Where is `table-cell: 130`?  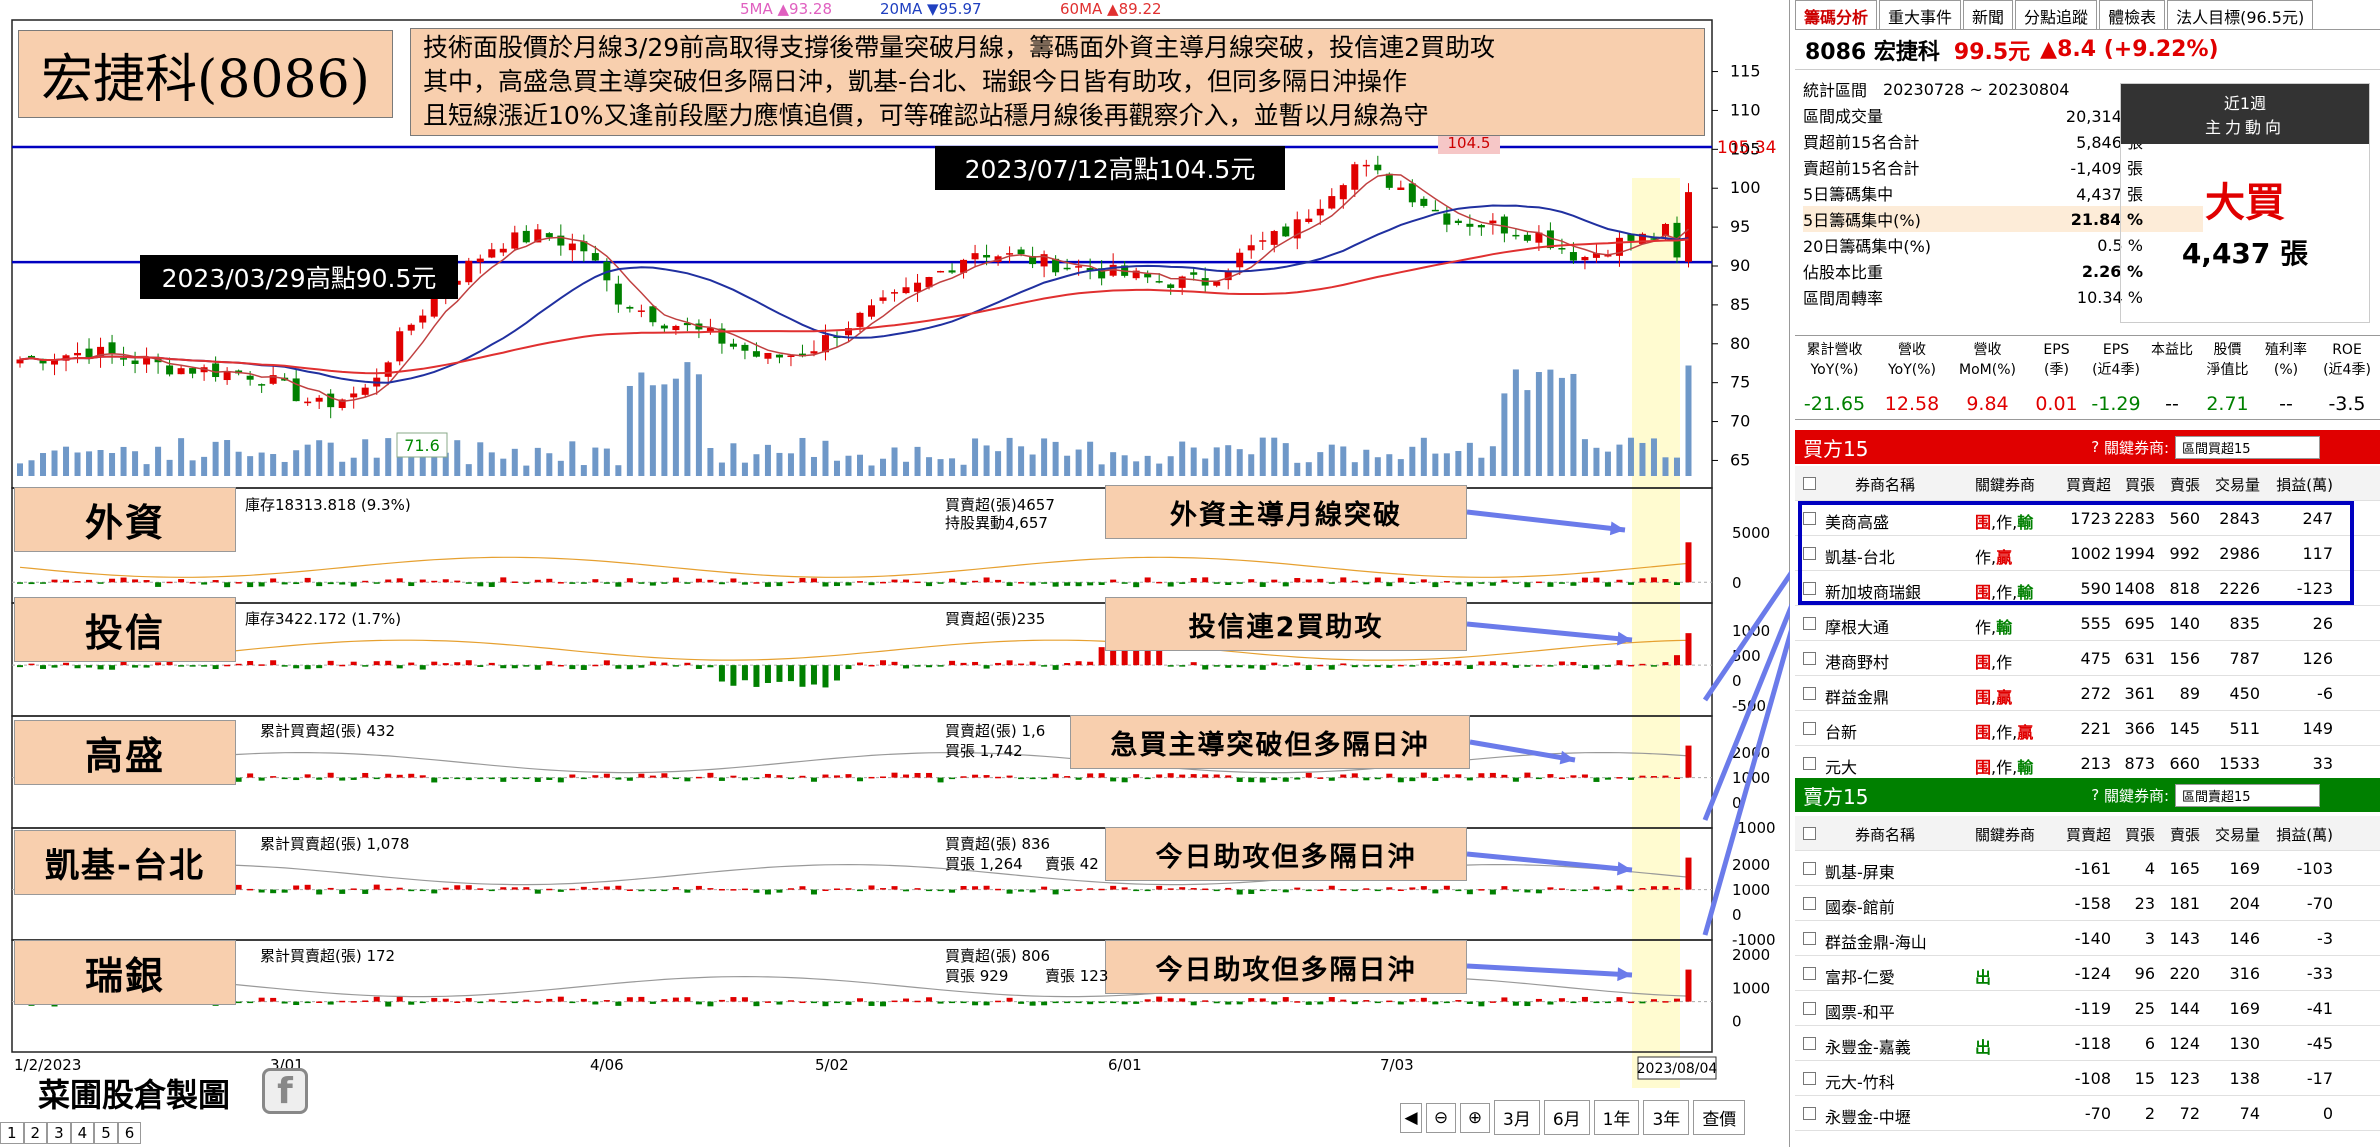 table-cell: 130 is located at coordinates (2244, 1043).